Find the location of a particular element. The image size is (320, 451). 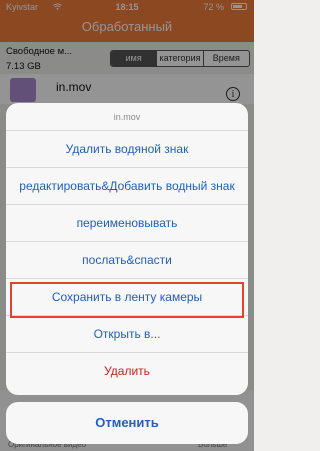

edit-add-watermark-button: редактировать&Добавить водный знак is located at coordinates (127, 186).